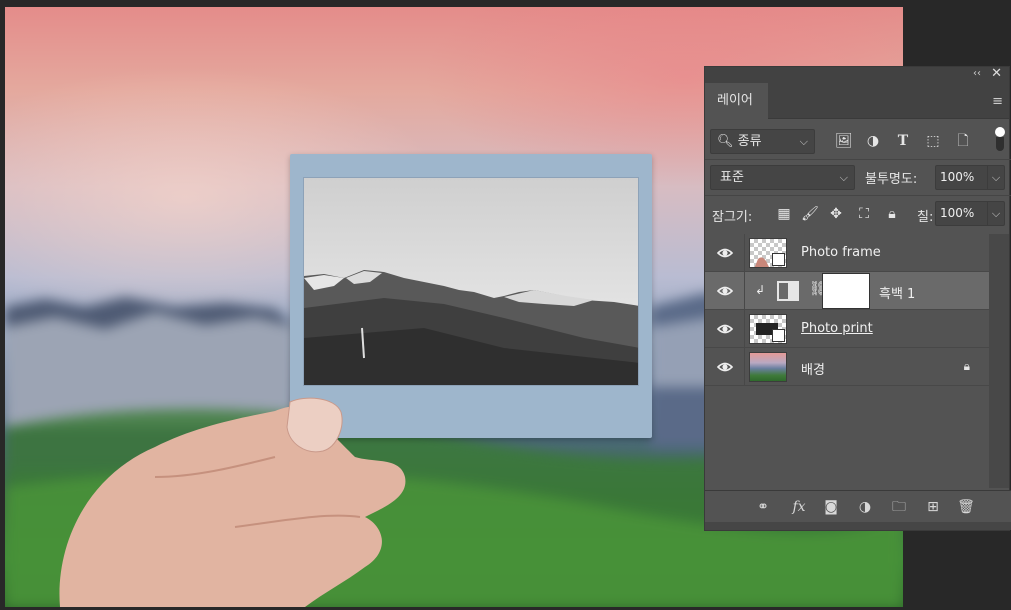  Describe the element at coordinates (997, 101) in the screenshot. I see `panel-menu-icon: ≡` at that location.